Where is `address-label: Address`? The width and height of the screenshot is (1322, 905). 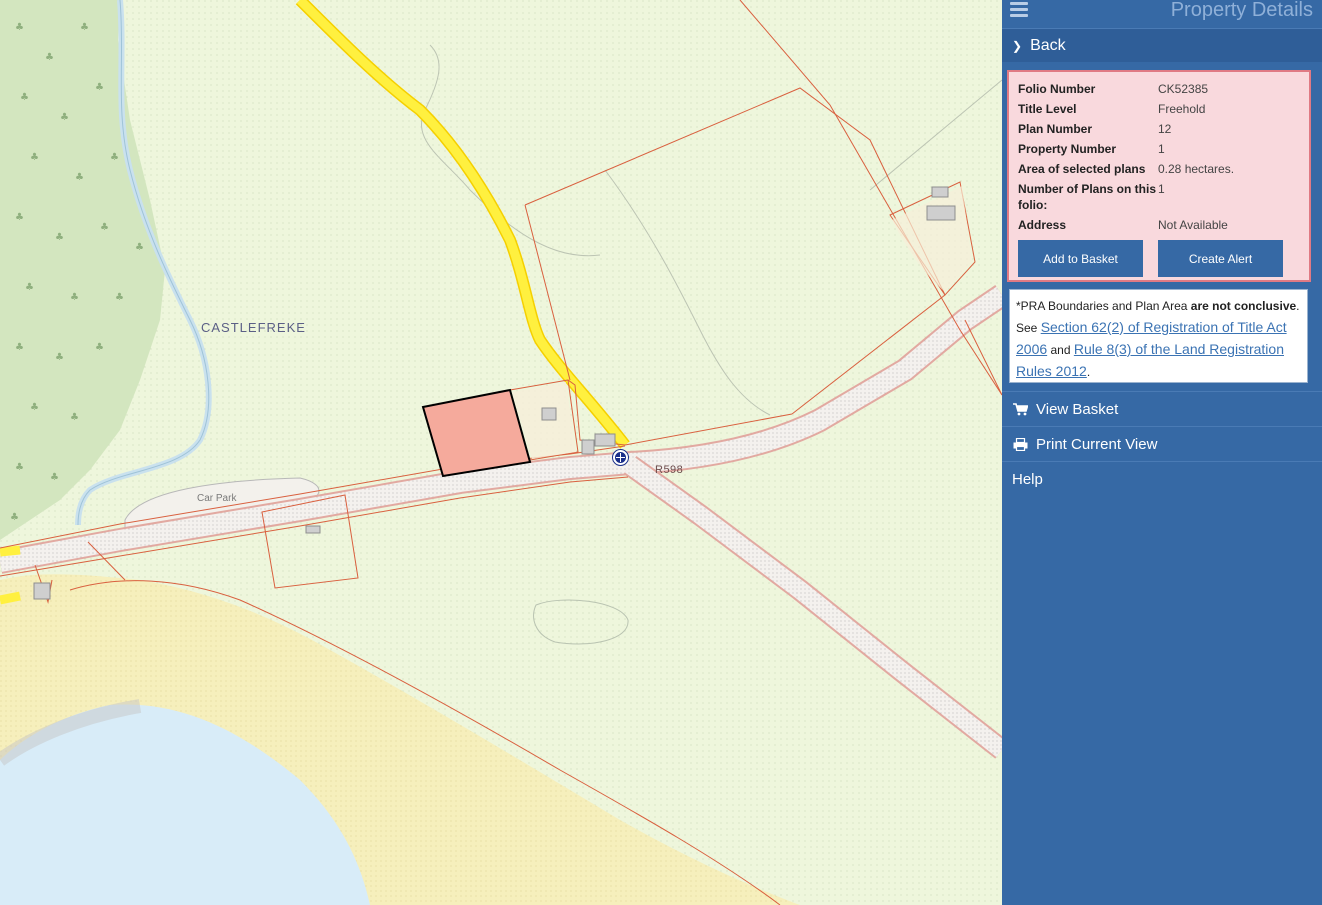 address-label: Address is located at coordinates (1042, 225).